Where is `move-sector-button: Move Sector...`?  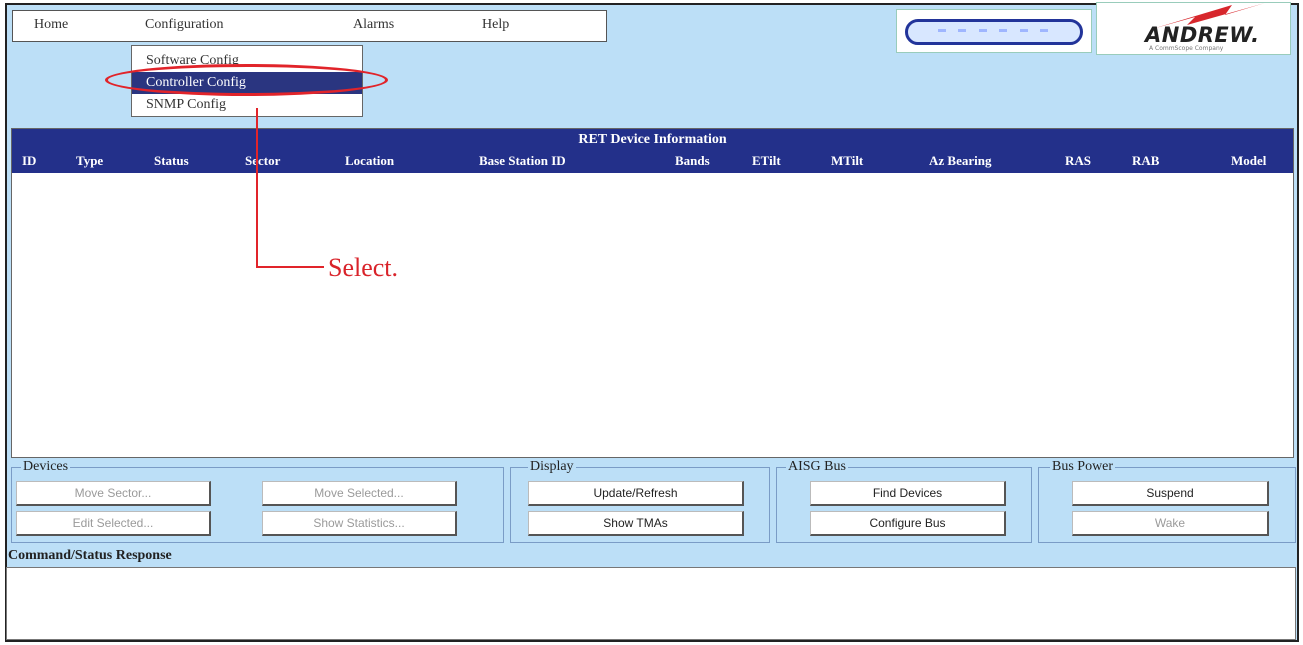 move-sector-button: Move Sector... is located at coordinates (113, 493).